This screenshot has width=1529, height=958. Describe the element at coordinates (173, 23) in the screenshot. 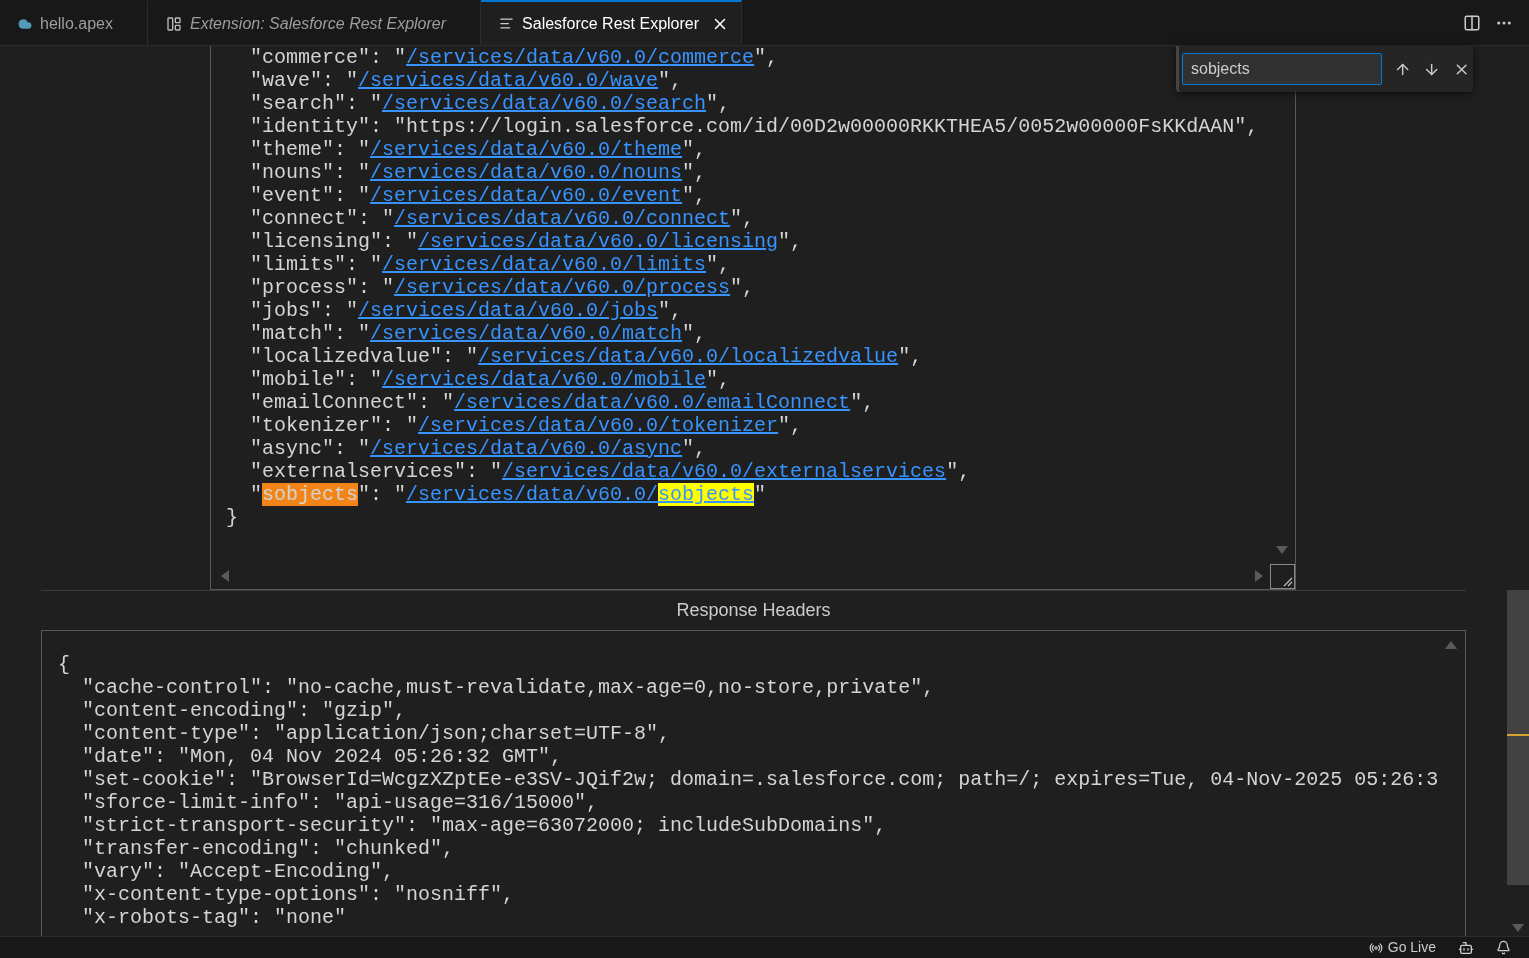

I see `extensions-icon` at that location.